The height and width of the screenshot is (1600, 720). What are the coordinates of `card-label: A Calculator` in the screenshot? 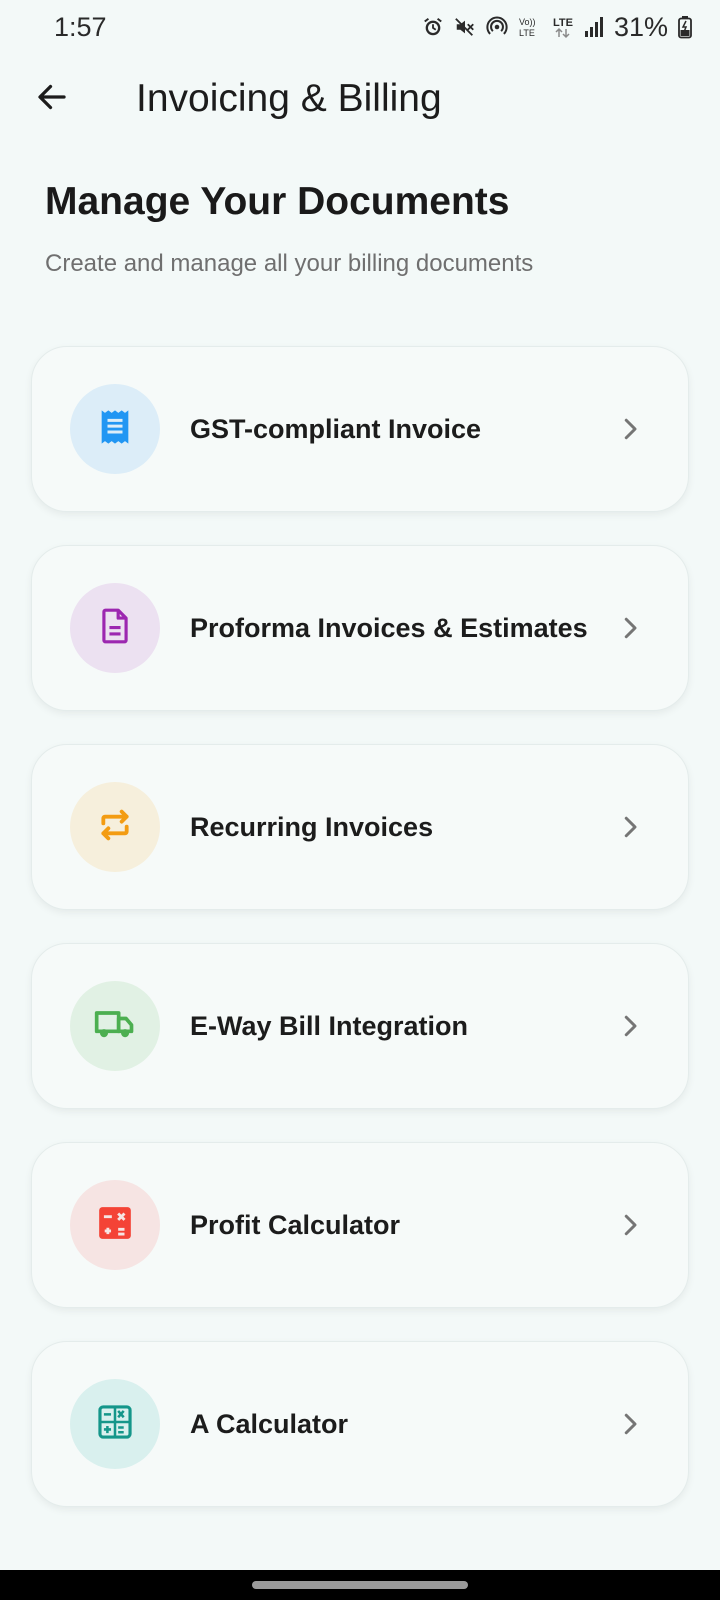 It's located at (269, 1423).